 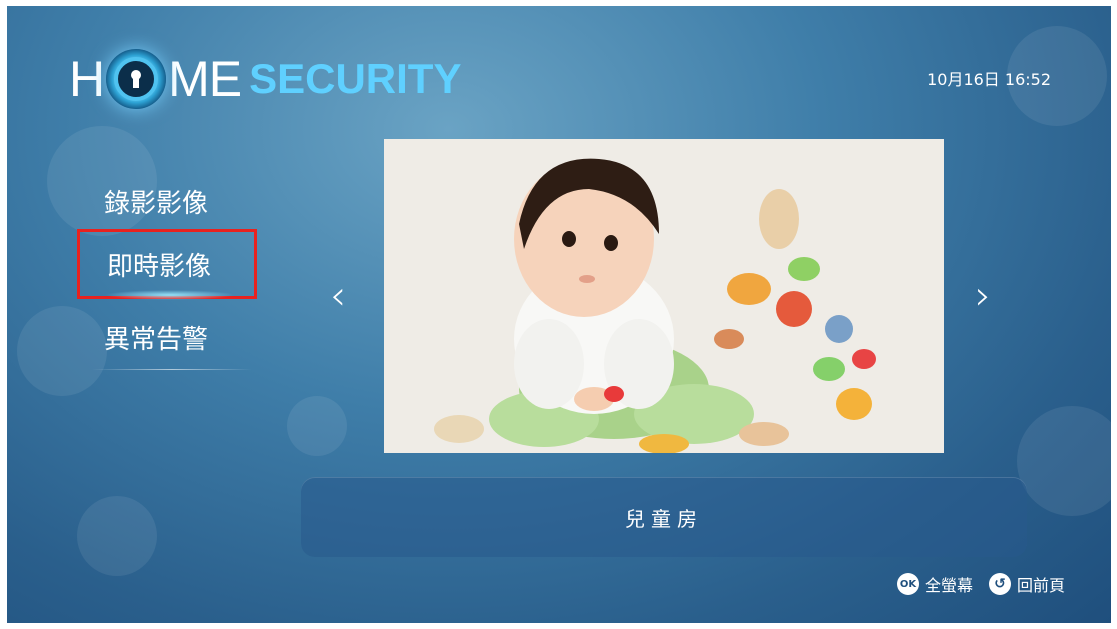 I want to click on back-arrow-icon: ↺, so click(x=999, y=584).